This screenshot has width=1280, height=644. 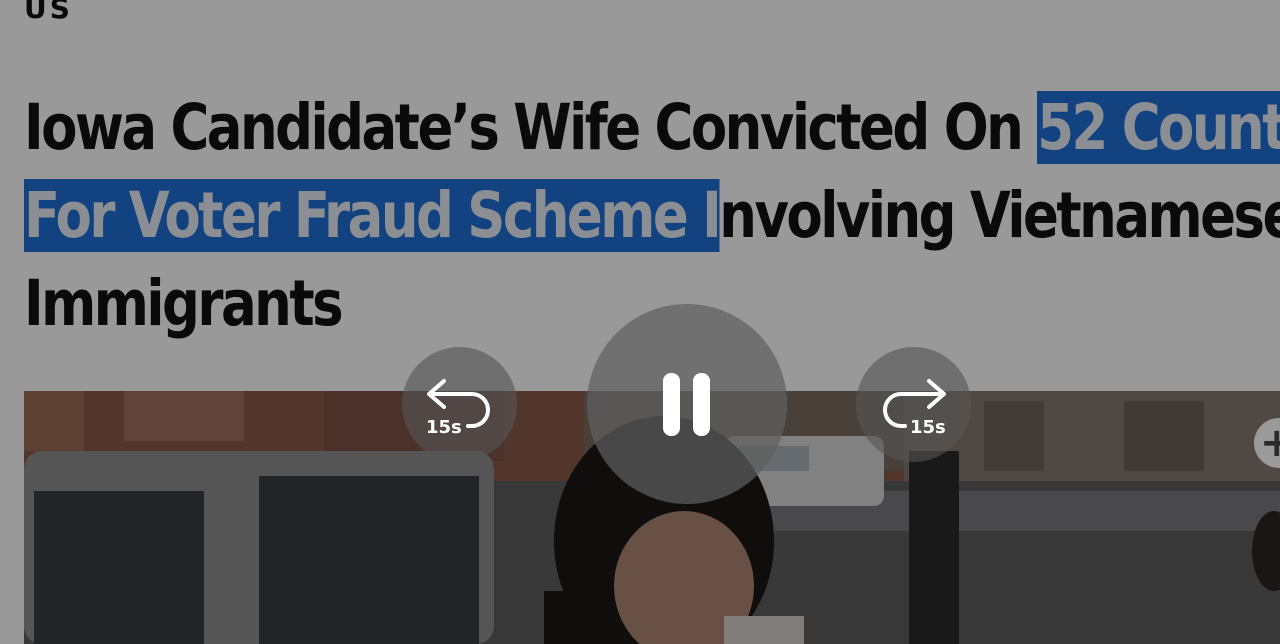 I want to click on headline-text-1: Iowa Candidate’s Wife Convicted On, so click(x=531, y=127).